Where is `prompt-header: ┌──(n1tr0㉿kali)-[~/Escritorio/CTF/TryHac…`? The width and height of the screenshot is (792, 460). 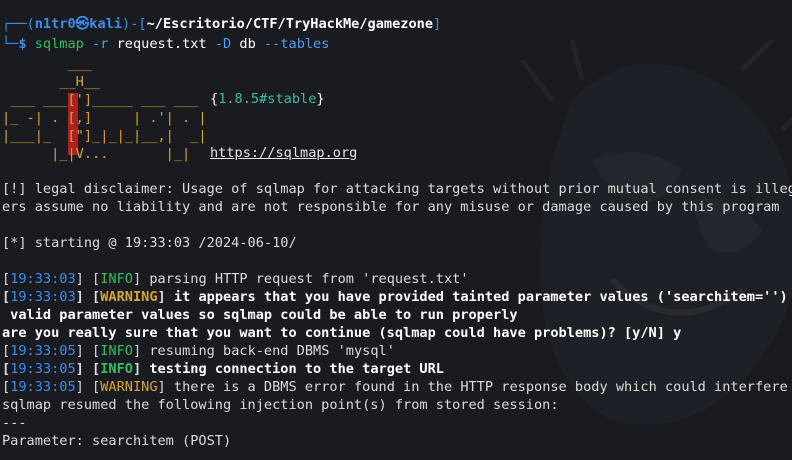
prompt-header: ┌──(n1tr0㉿kali)-[~/Escritorio/CTF/TryHac… is located at coordinates (222, 24).